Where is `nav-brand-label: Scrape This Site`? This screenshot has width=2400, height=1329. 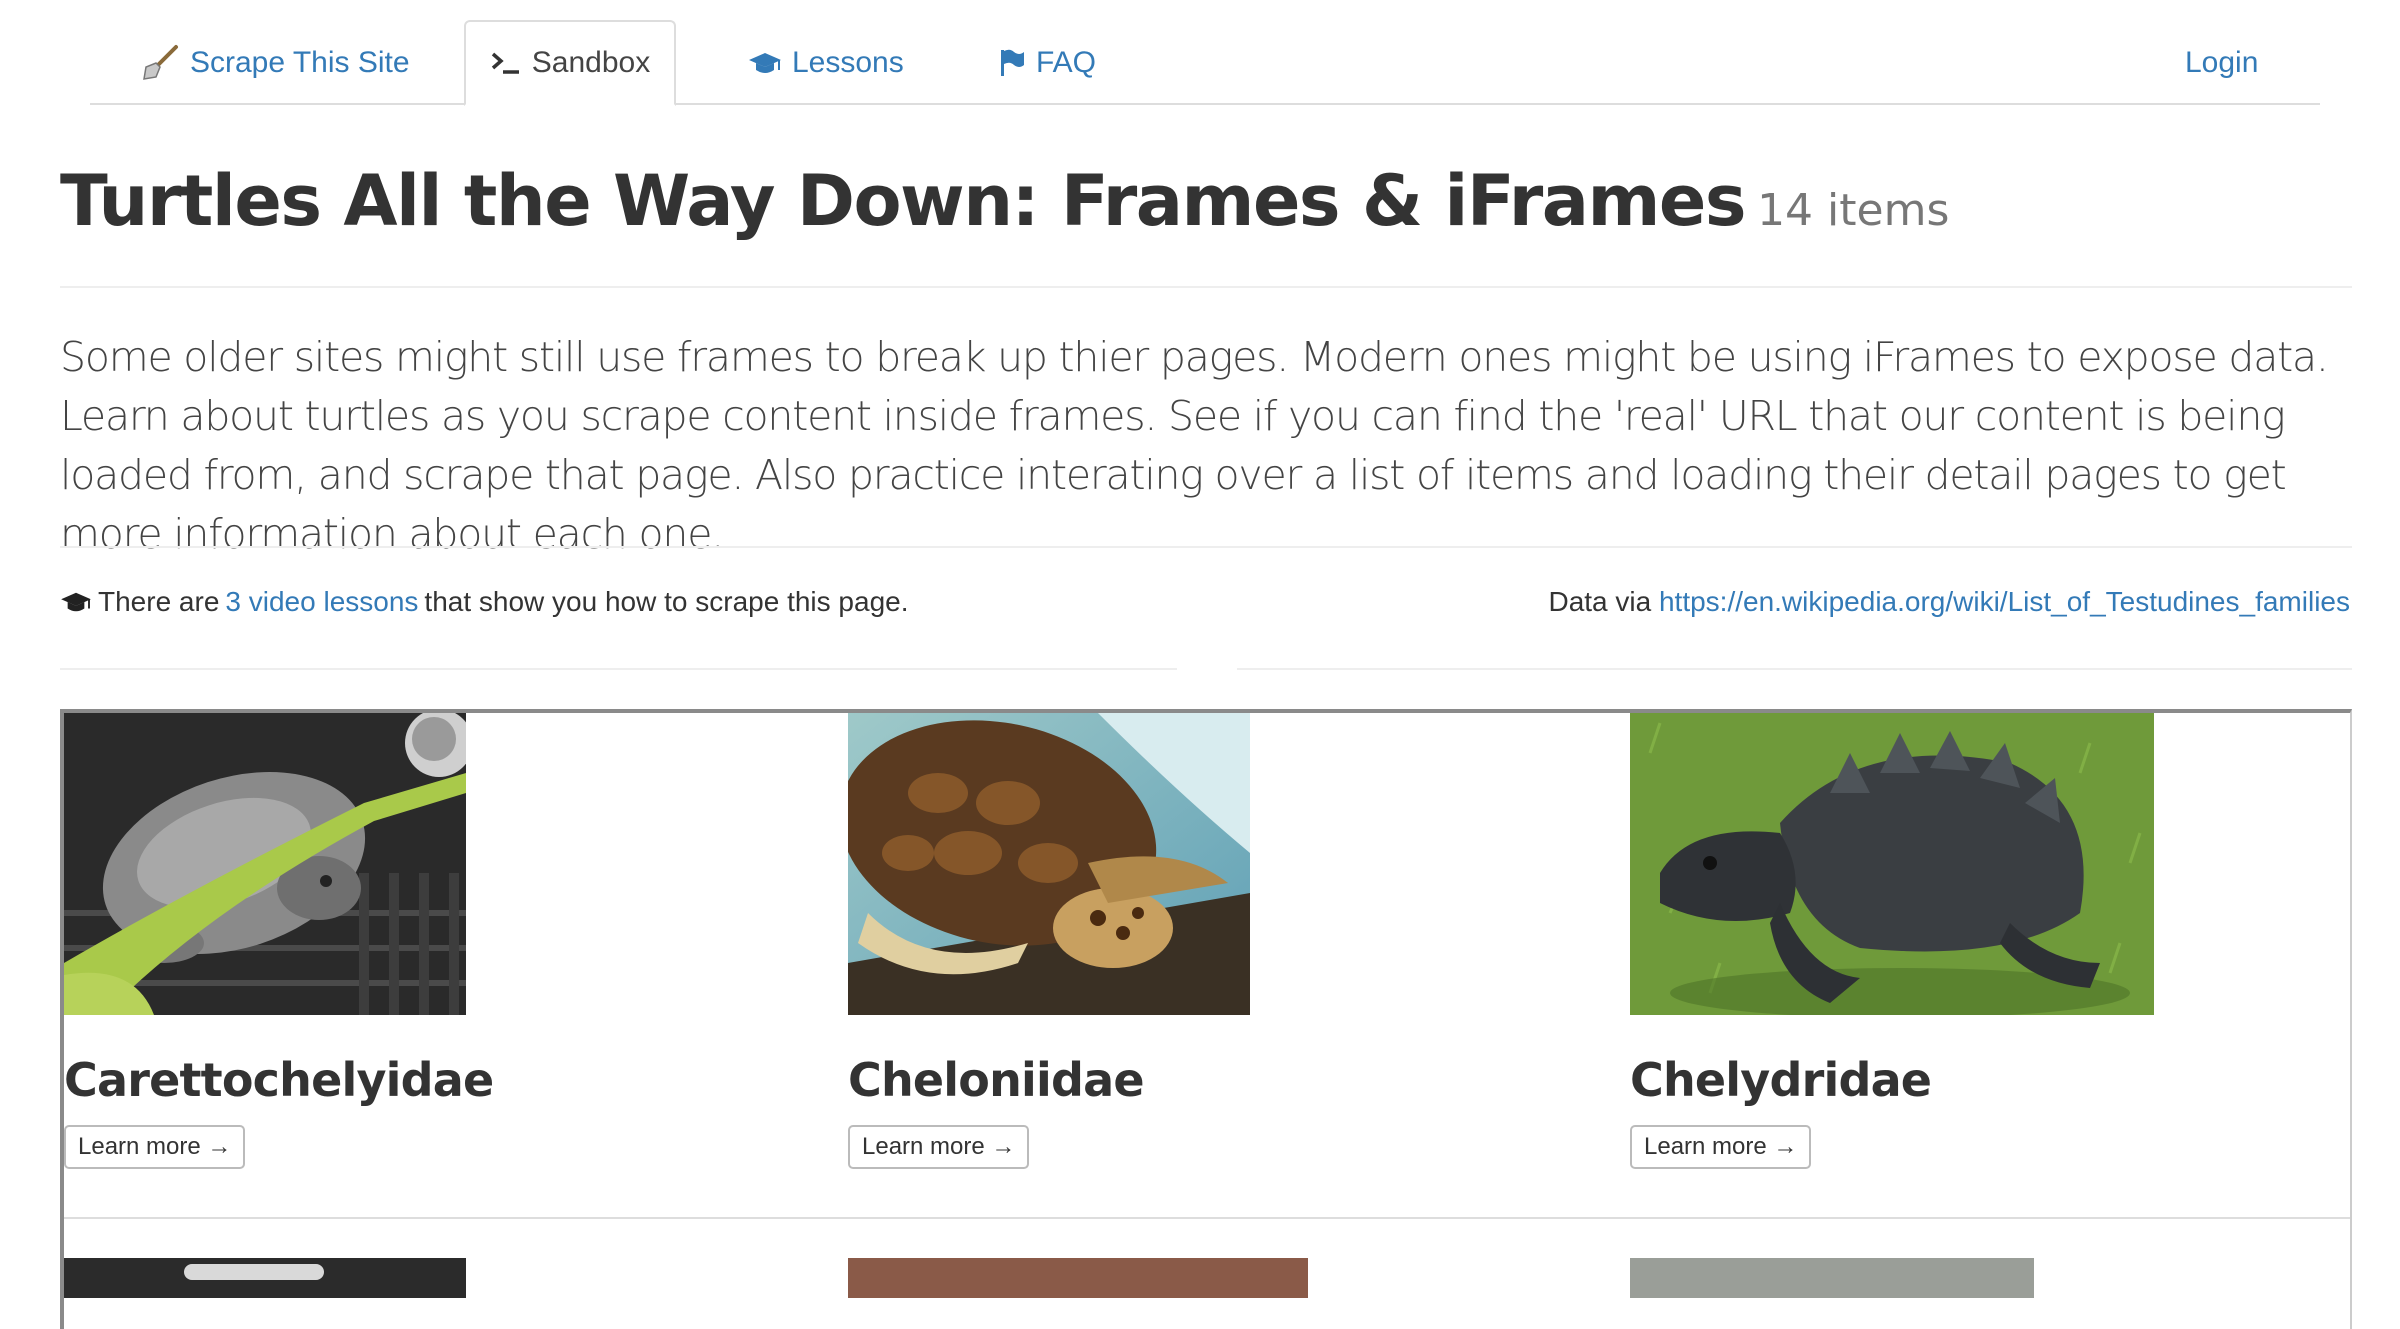
nav-brand-label: Scrape This Site is located at coordinates (300, 62).